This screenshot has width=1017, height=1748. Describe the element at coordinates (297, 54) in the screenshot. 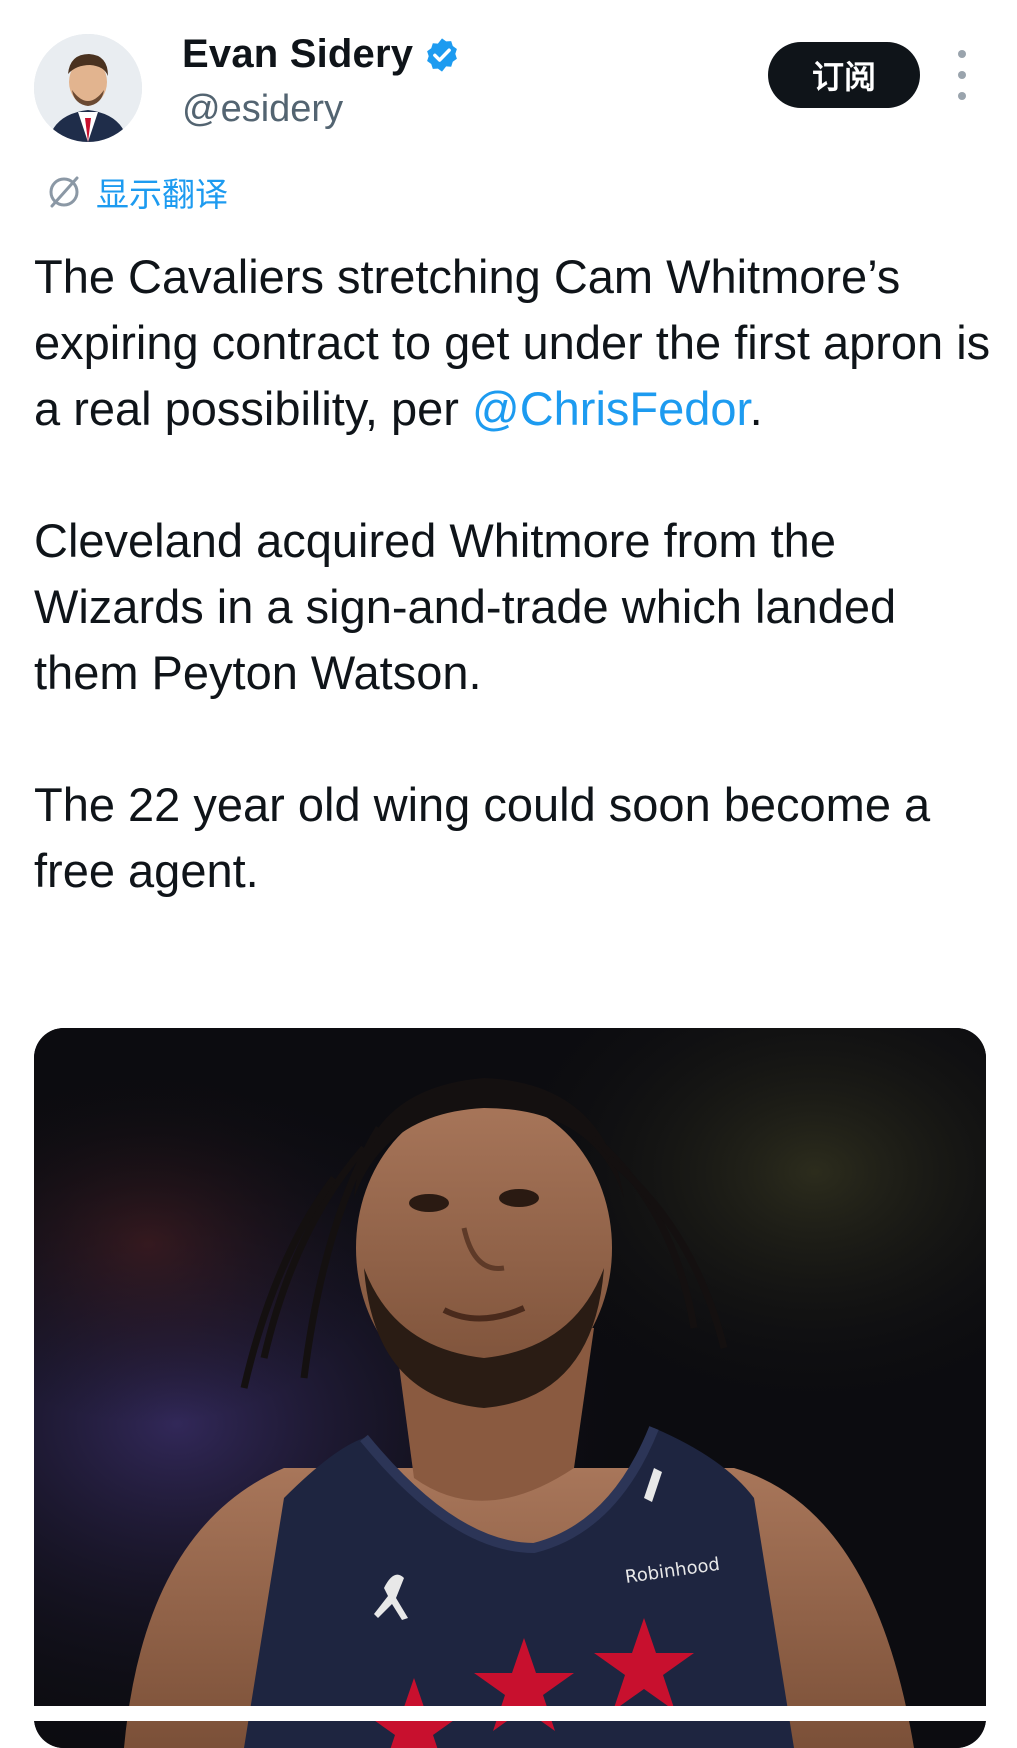

I see `author-display-name: Evan Sidery` at that location.